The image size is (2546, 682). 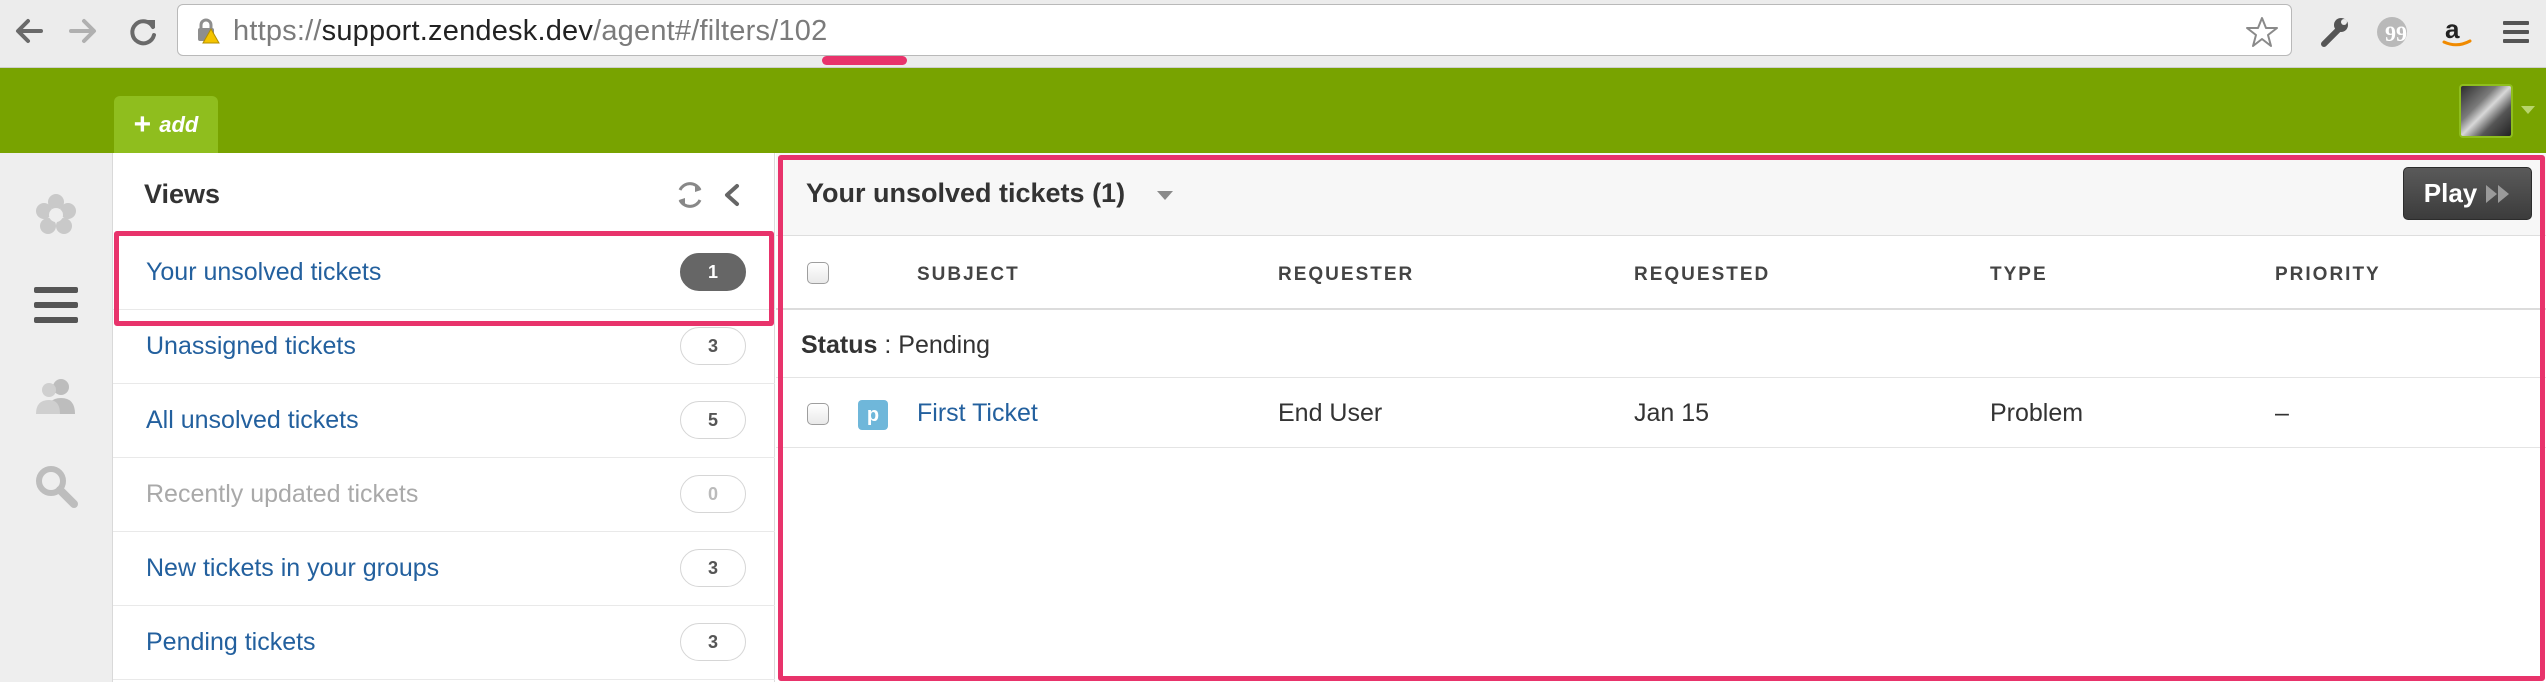 What do you see at coordinates (209, 31) in the screenshot?
I see `warning-lock-icon` at bounding box center [209, 31].